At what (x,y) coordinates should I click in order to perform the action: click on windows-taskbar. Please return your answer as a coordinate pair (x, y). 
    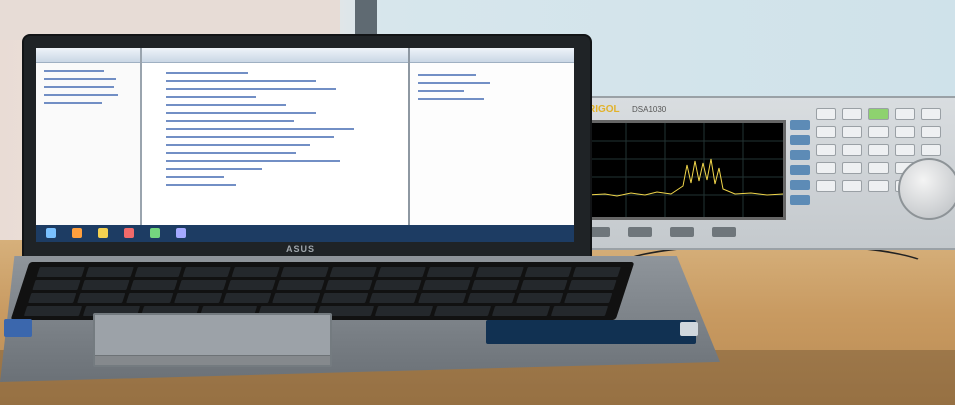
    Looking at the image, I should click on (305, 233).